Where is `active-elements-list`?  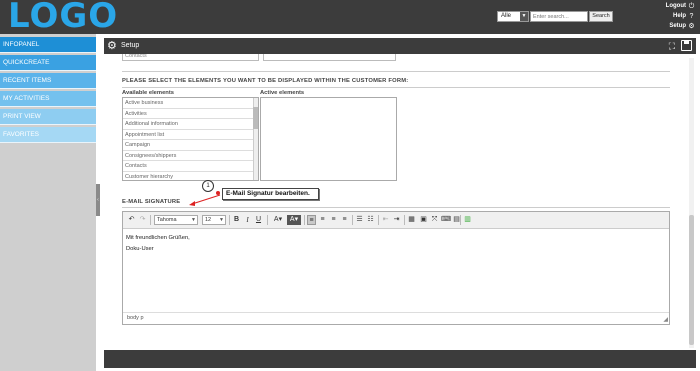
active-elements-list is located at coordinates (328, 139).